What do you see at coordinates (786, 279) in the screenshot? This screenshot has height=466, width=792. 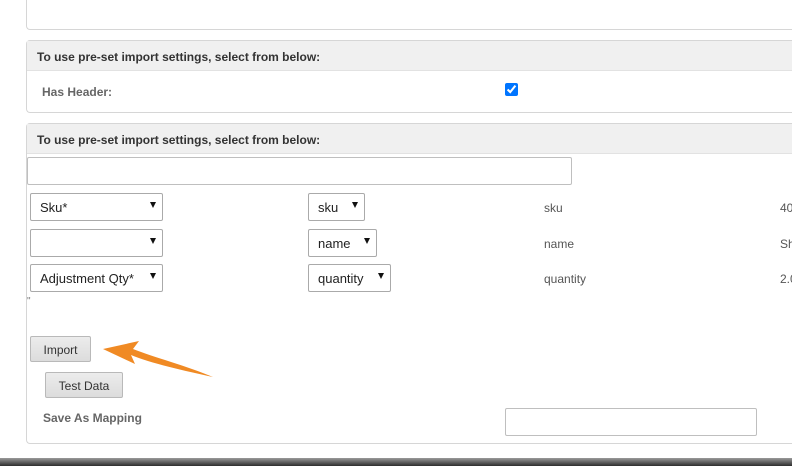 I see `sample-value-text: 2.0` at bounding box center [786, 279].